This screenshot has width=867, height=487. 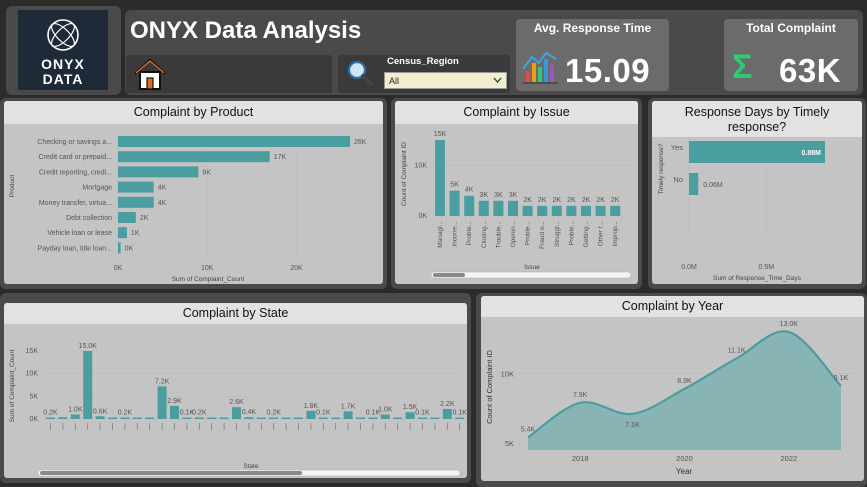 What do you see at coordinates (207, 268) in the screenshot?
I see `product-x-tick: 10K` at bounding box center [207, 268].